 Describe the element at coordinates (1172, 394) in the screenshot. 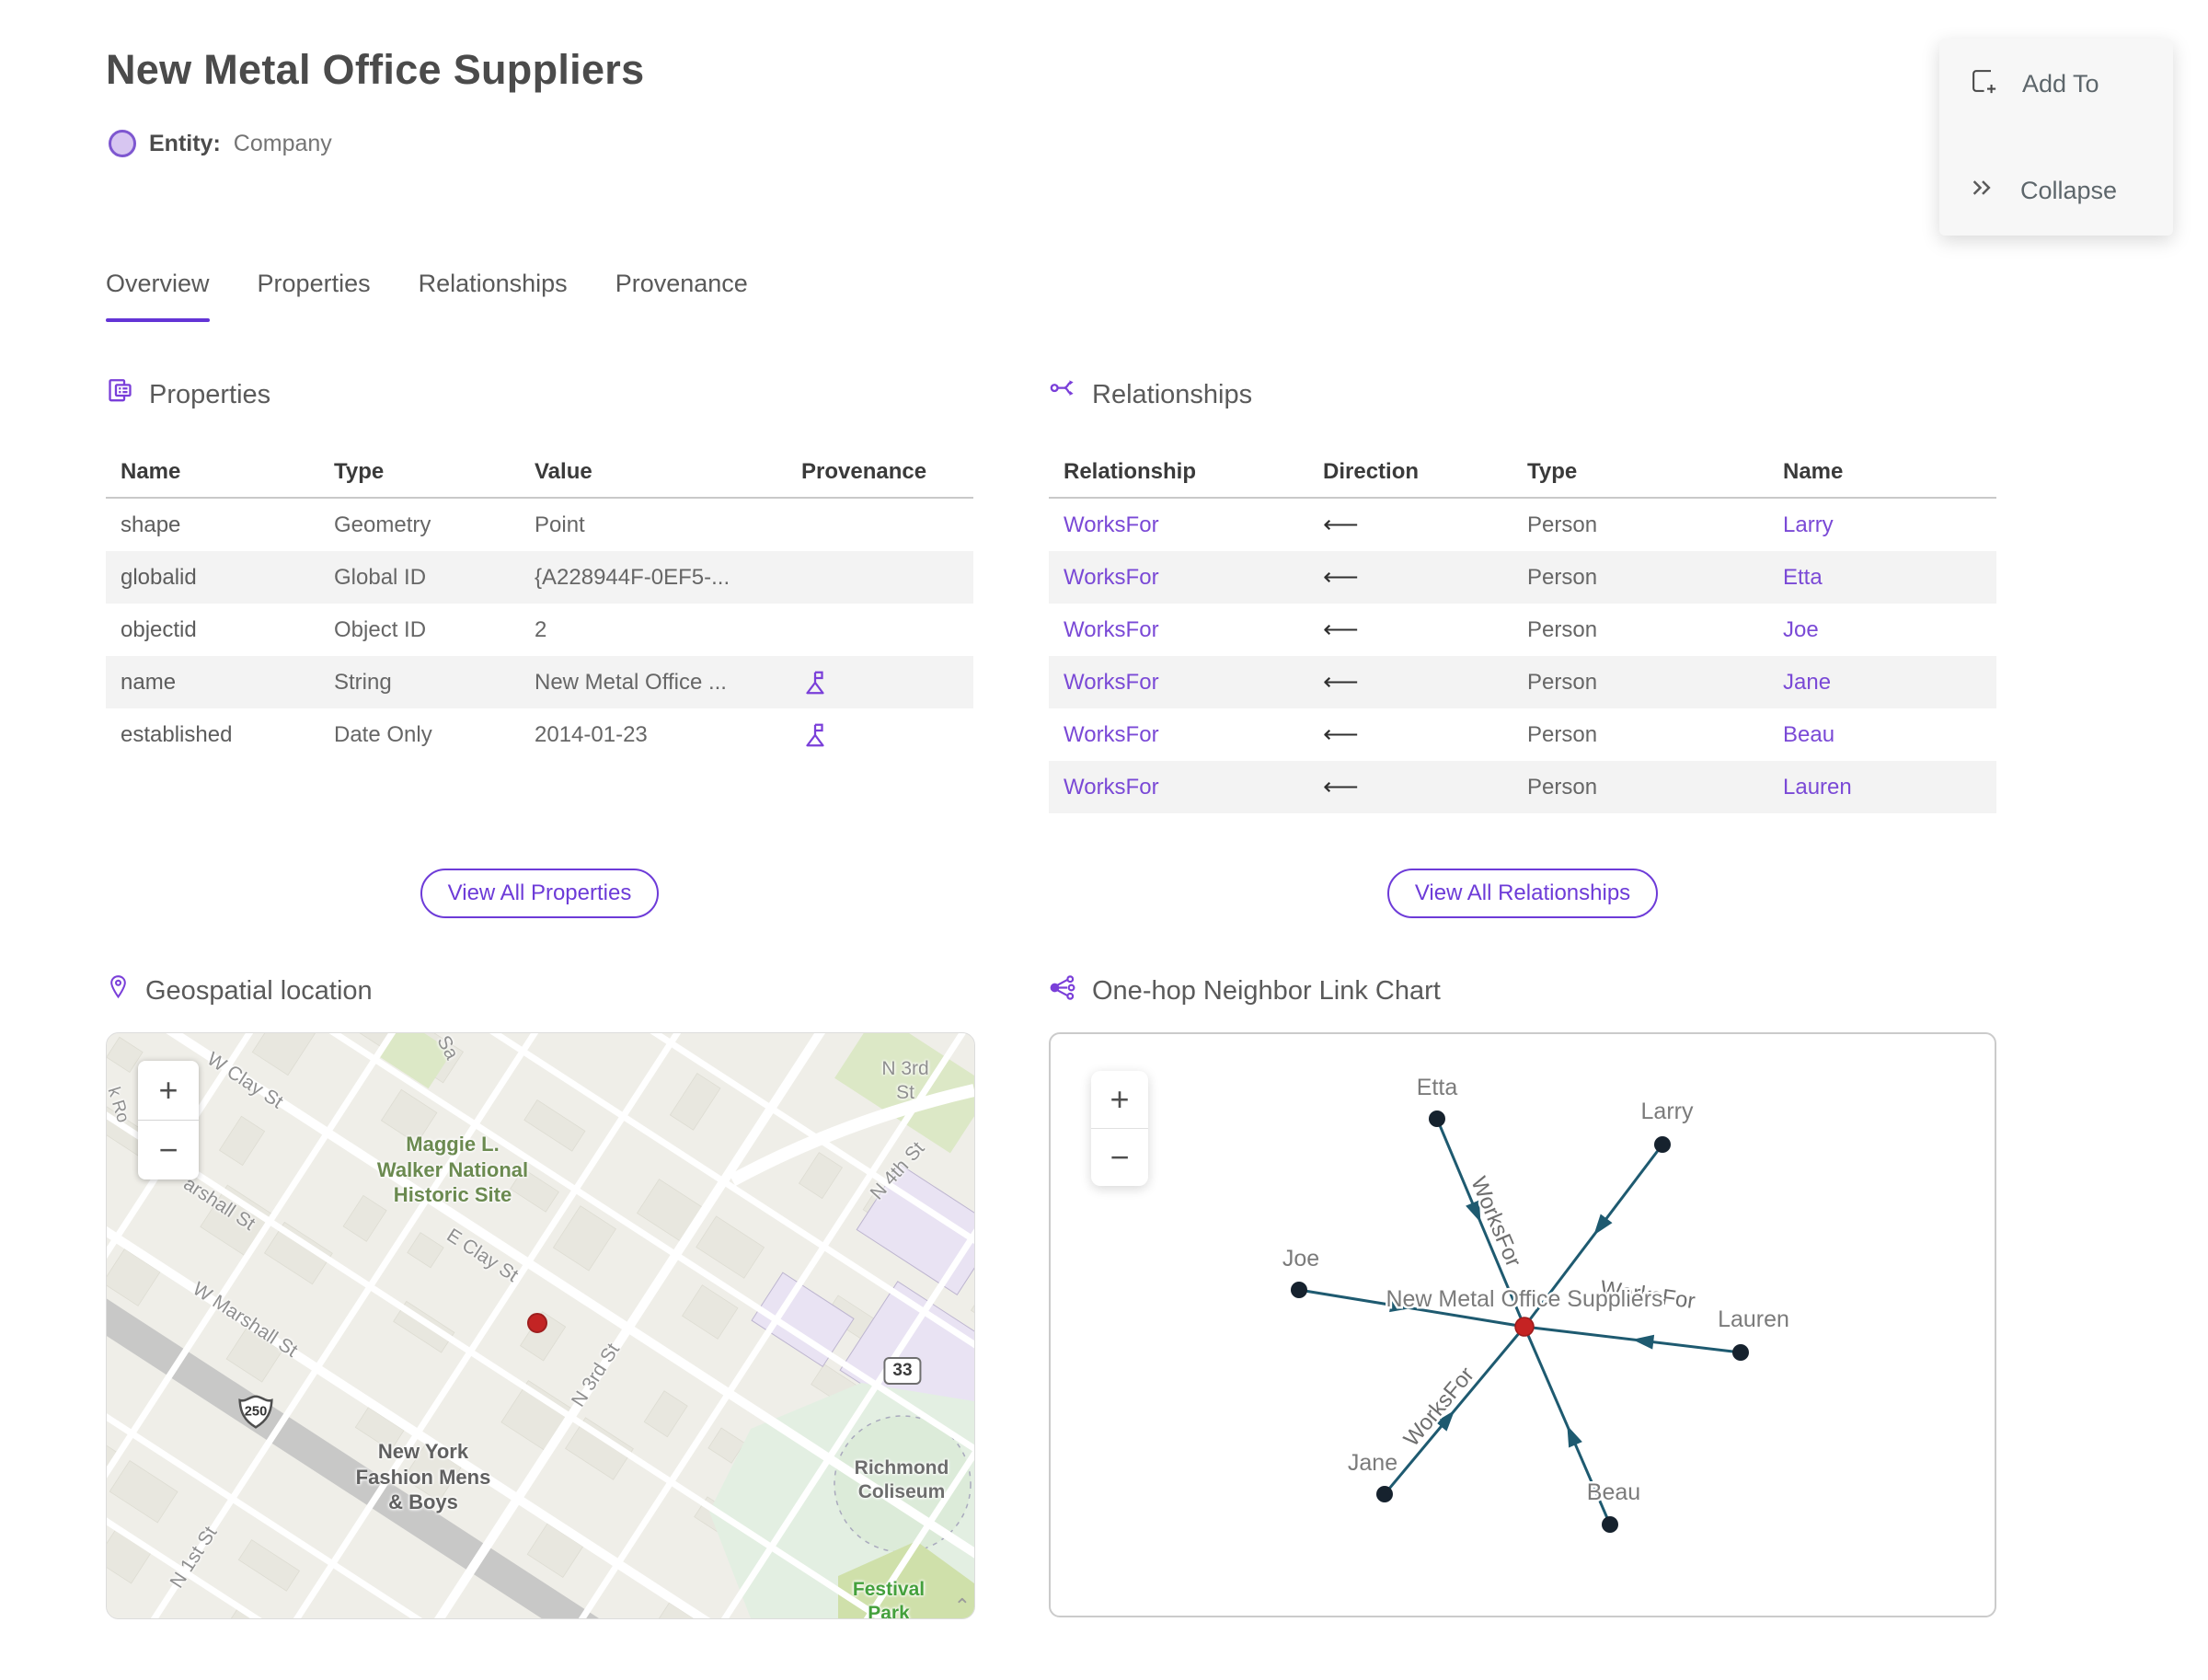

I see `relationships-heading: Relationships` at that location.